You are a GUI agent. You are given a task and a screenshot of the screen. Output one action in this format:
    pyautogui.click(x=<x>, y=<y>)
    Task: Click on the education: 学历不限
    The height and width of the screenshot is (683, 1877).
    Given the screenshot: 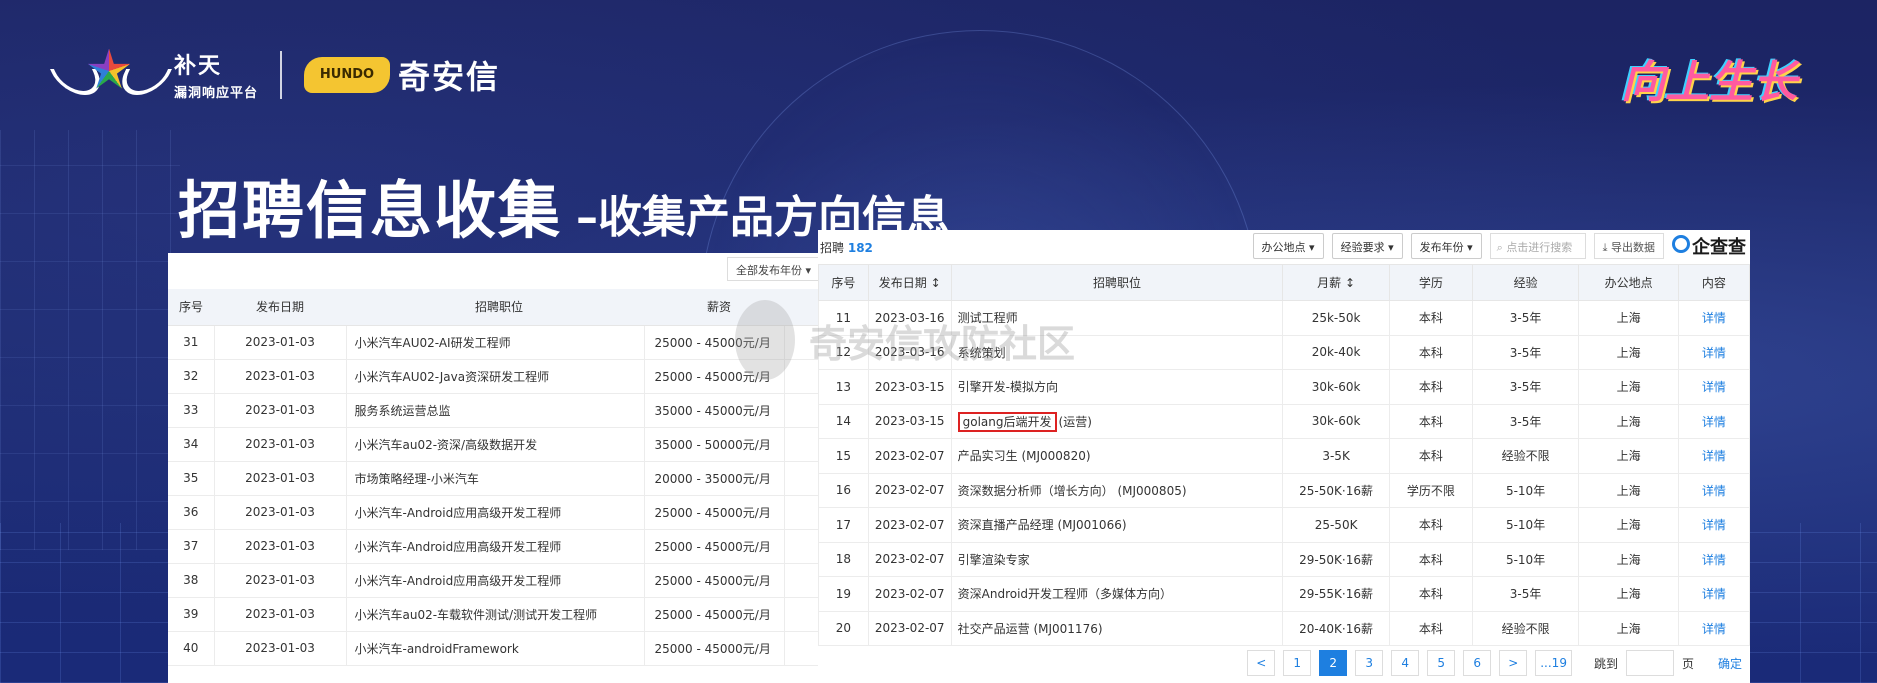 What is the action you would take?
    pyautogui.click(x=1430, y=490)
    